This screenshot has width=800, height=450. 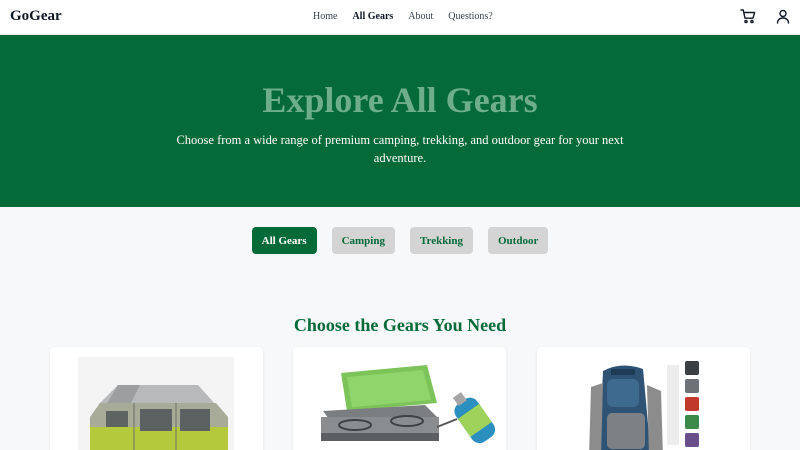 I want to click on main-nav: Home All Gears About Questions?, so click(x=410, y=16).